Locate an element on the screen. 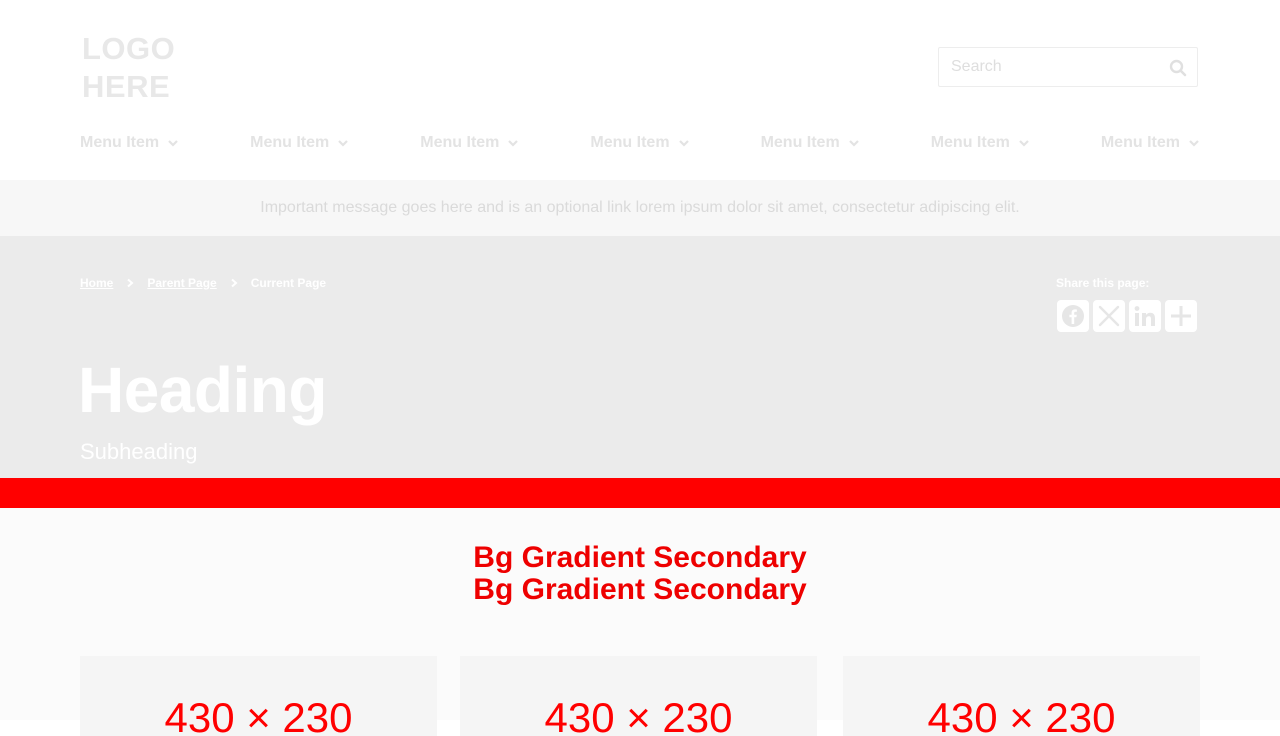 The image size is (1280, 736). menu-item-1: Menu Item is located at coordinates (129, 143).